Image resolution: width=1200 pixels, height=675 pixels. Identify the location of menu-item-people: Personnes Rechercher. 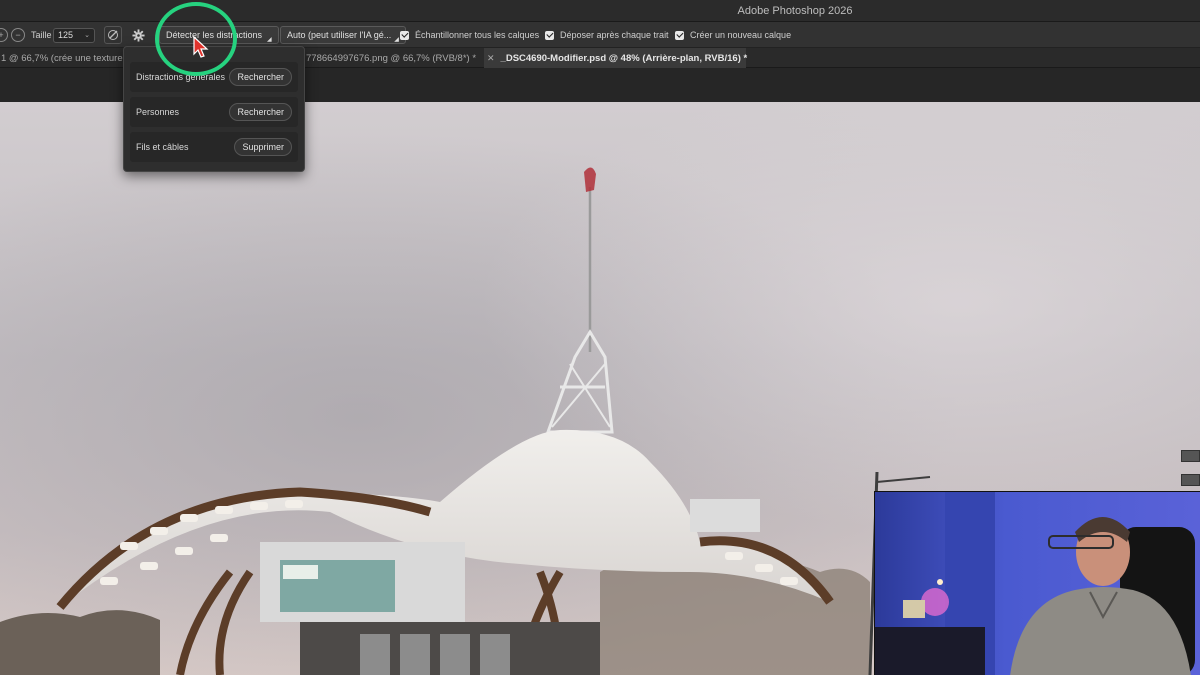
(214, 112).